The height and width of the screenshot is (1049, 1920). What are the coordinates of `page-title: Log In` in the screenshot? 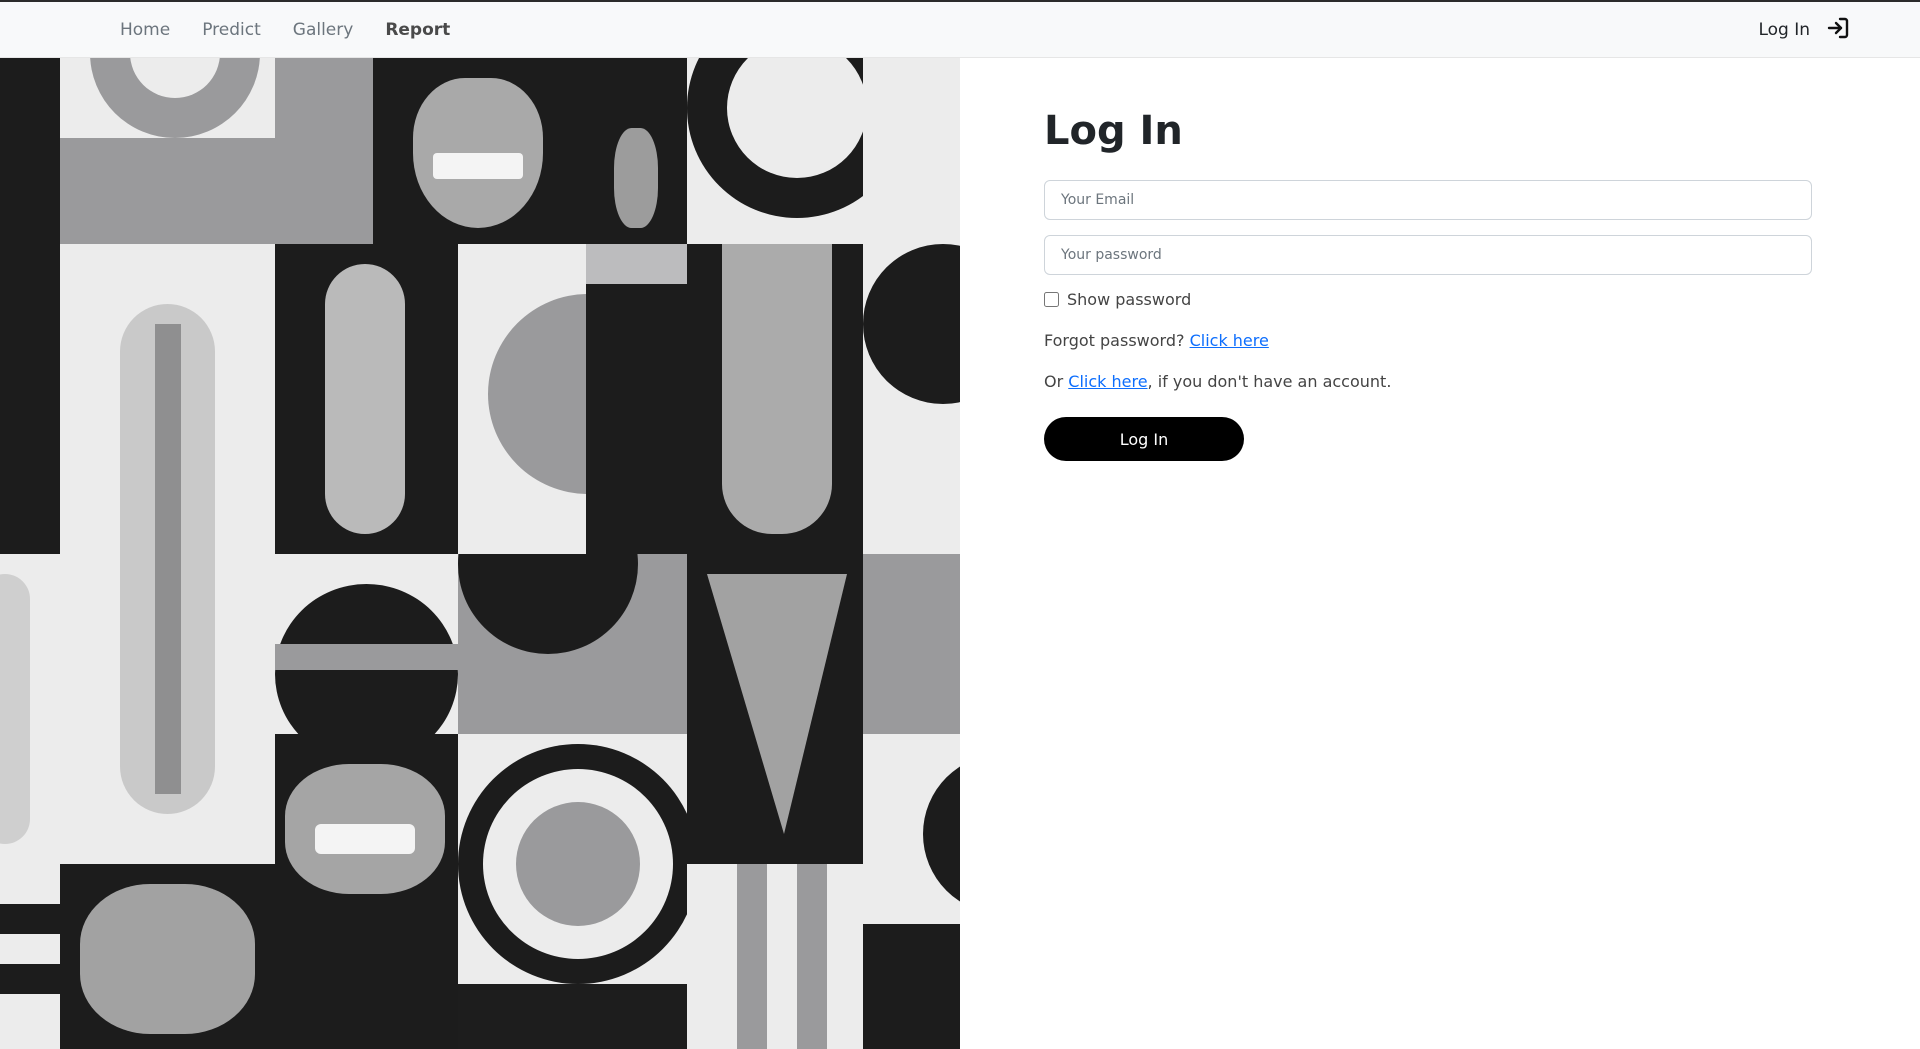 It's located at (1113, 131).